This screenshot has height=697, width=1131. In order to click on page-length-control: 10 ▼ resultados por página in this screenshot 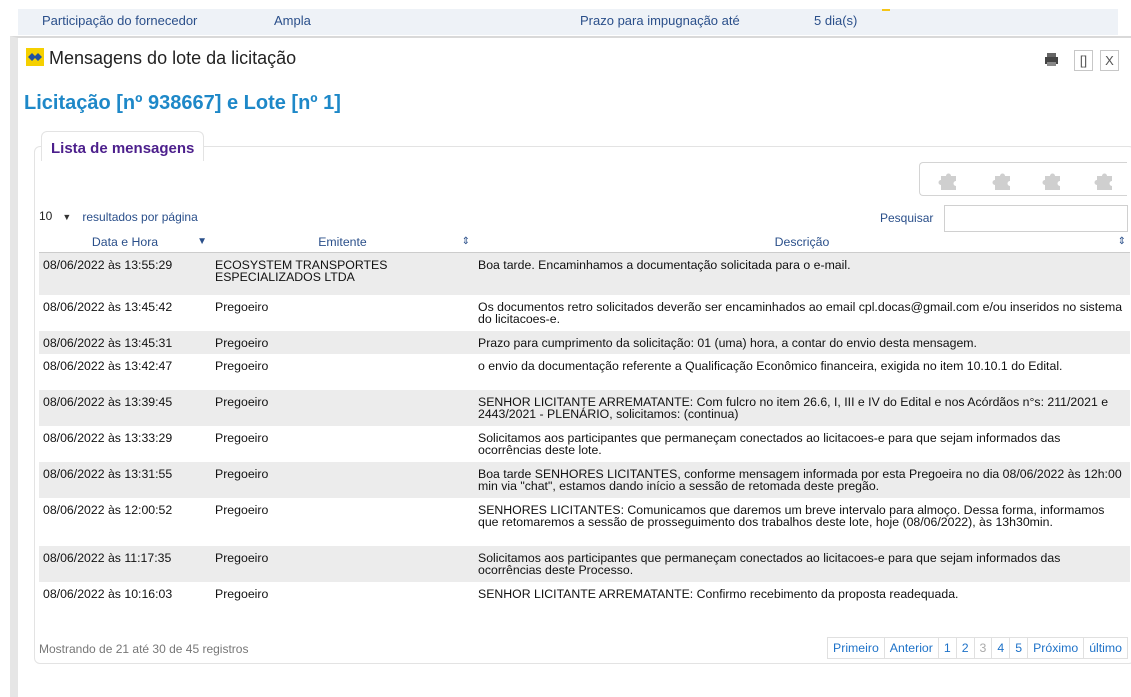, I will do `click(118, 218)`.